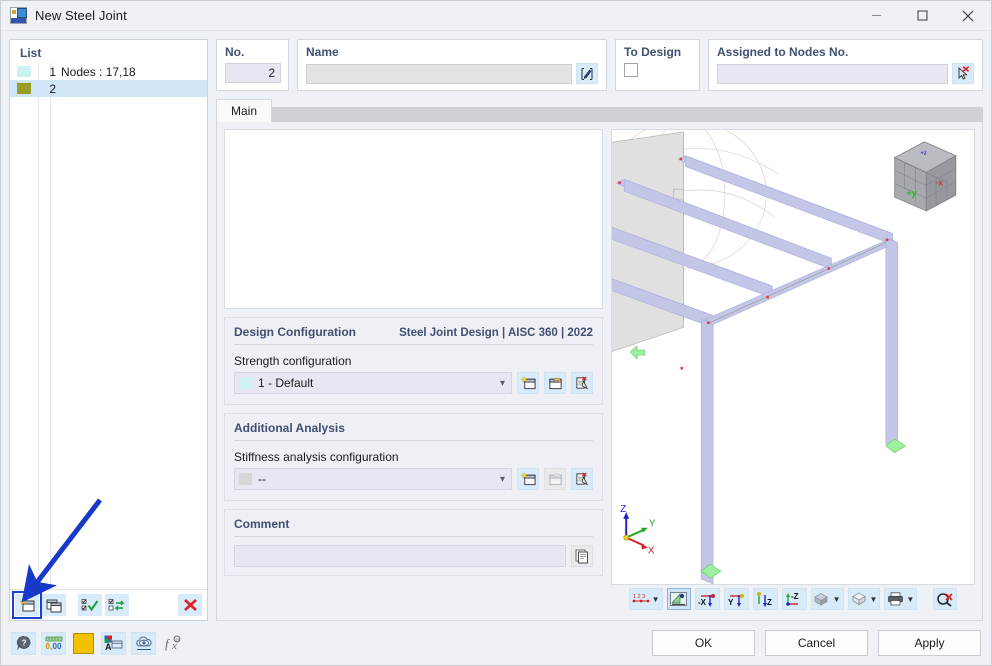 The width and height of the screenshot is (992, 666). I want to click on svg-text: X, so click(651, 550).